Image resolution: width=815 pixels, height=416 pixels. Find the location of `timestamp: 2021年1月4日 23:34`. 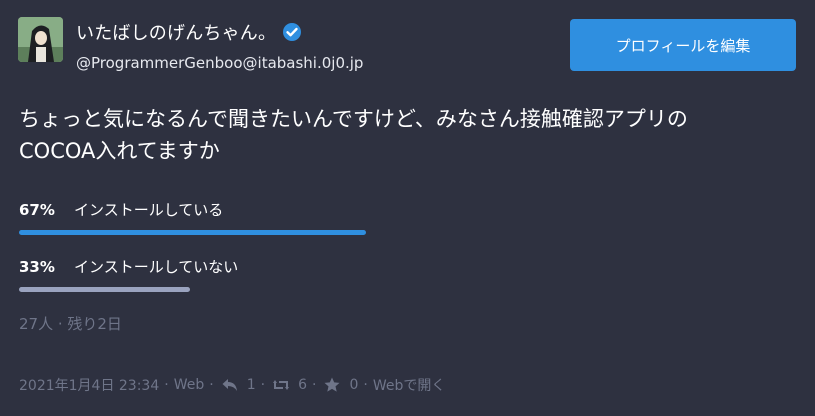

timestamp: 2021年1月4日 23:34 is located at coordinates (89, 385).